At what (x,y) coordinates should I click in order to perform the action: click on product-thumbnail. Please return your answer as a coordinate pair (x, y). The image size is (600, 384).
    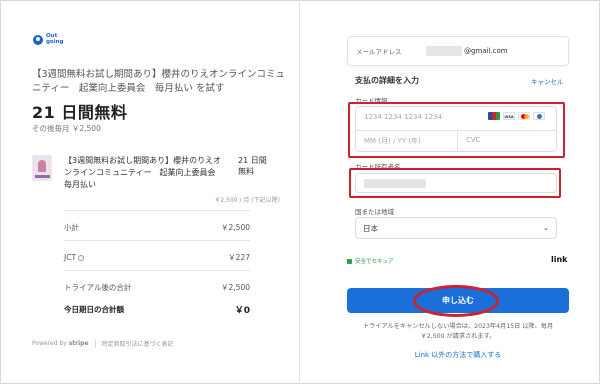
    Looking at the image, I should click on (42, 168).